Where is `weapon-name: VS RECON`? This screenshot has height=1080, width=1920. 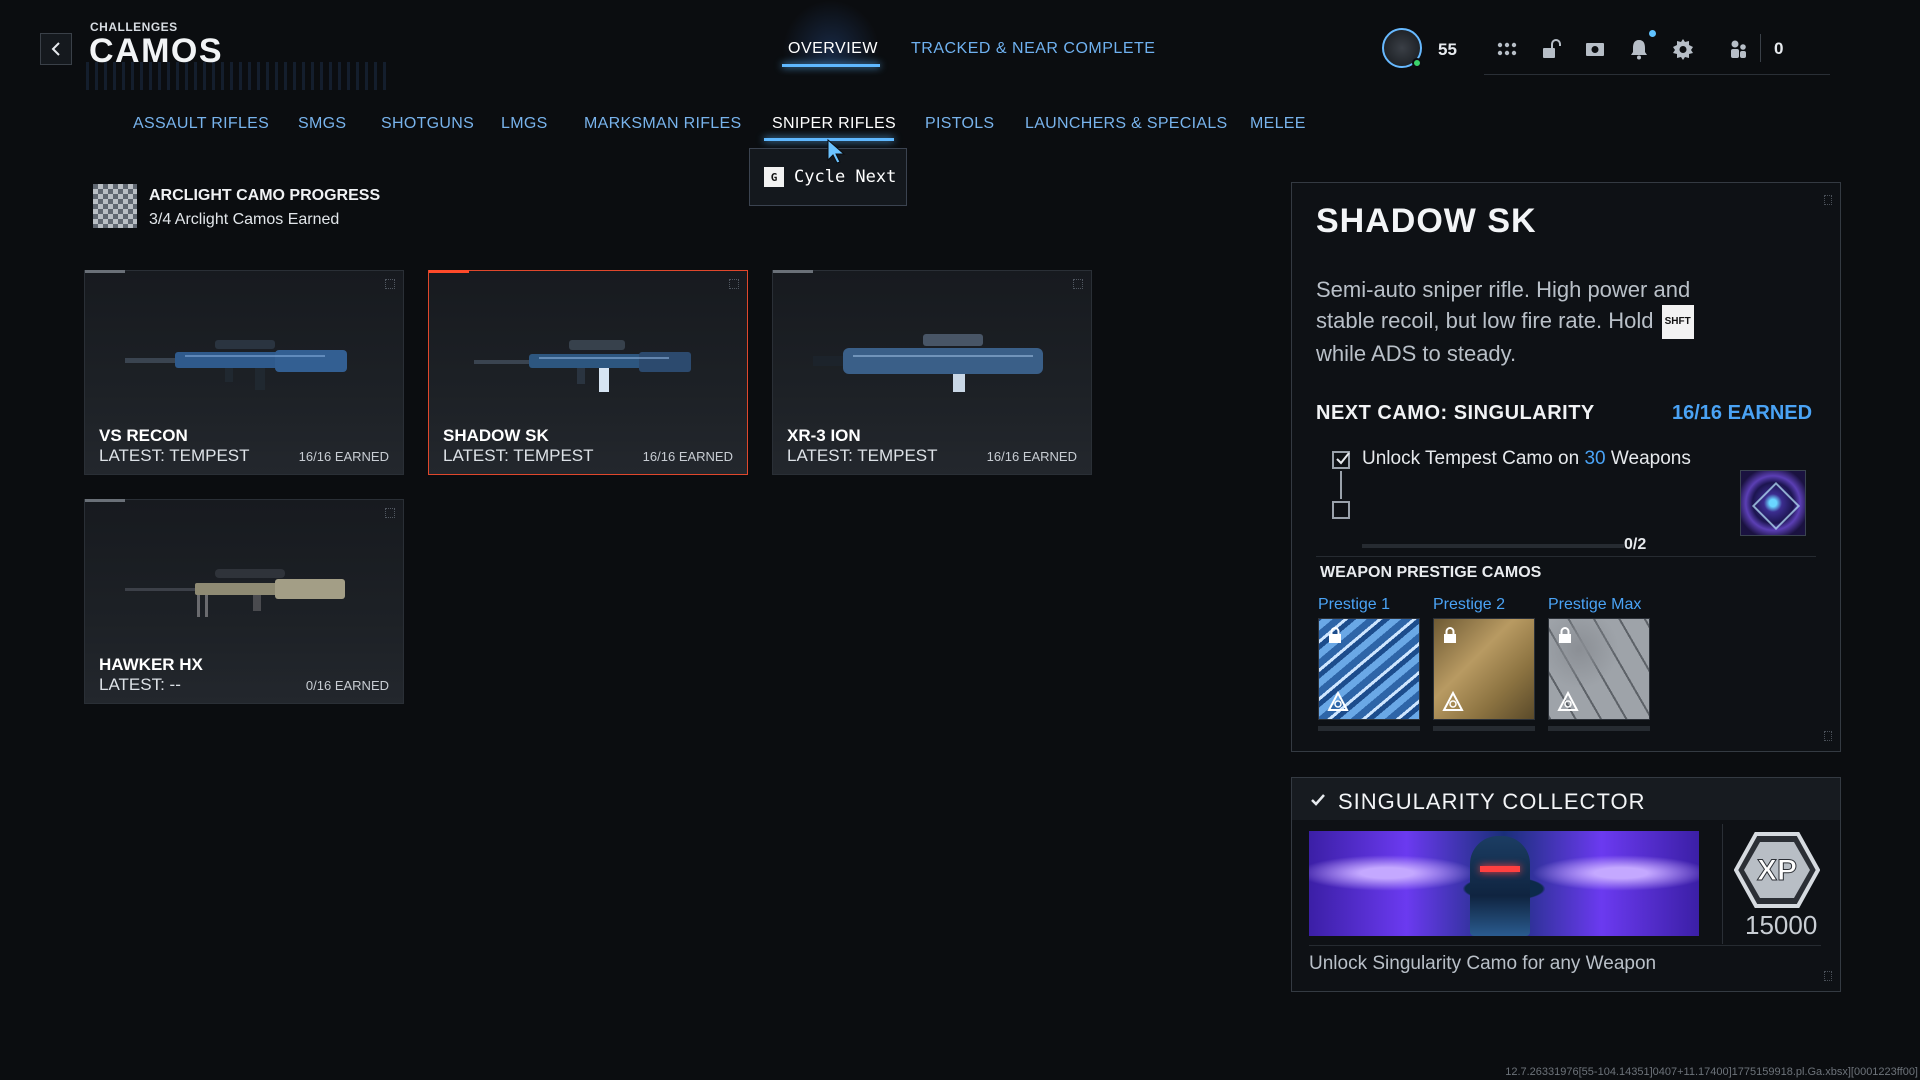 weapon-name: VS RECON is located at coordinates (143, 435).